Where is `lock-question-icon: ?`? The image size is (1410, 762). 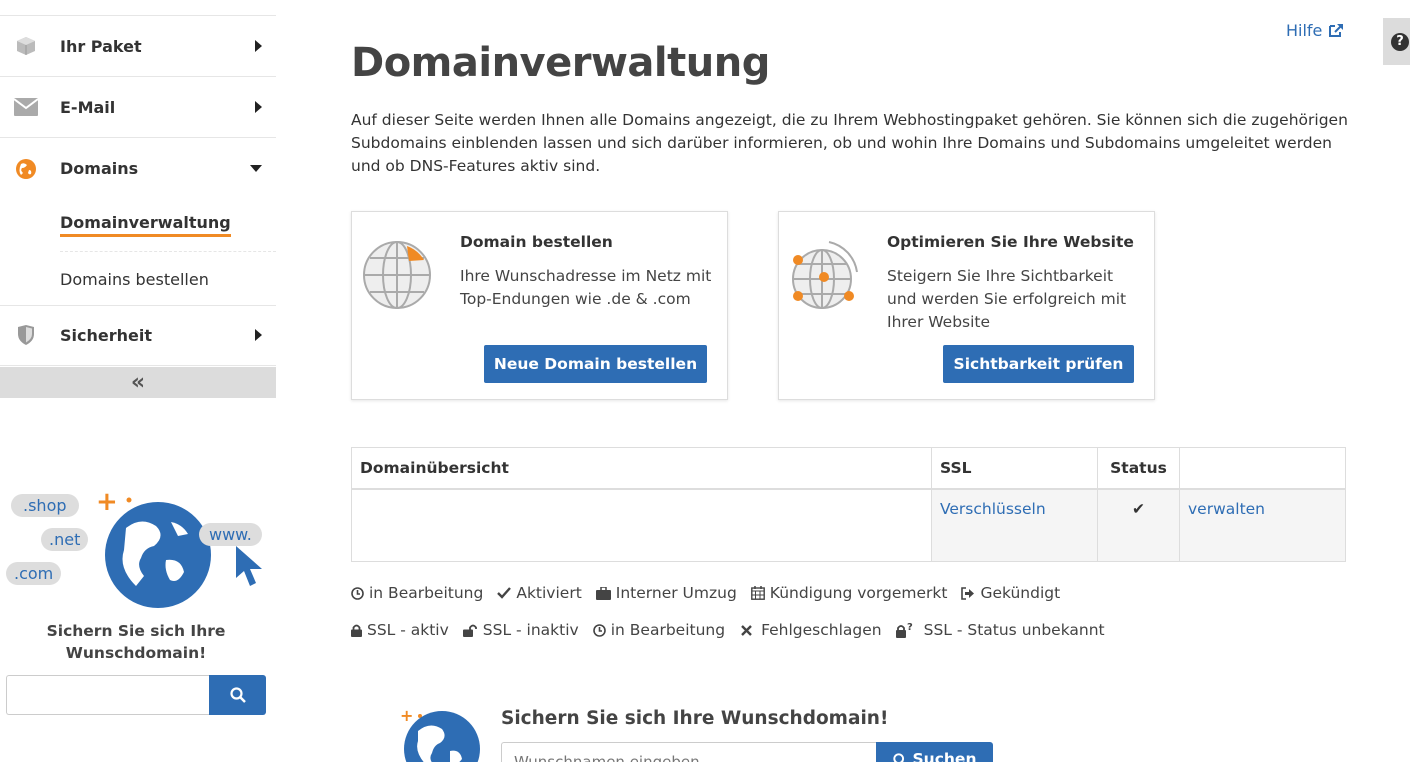
lock-question-icon: ? is located at coordinates (904, 630).